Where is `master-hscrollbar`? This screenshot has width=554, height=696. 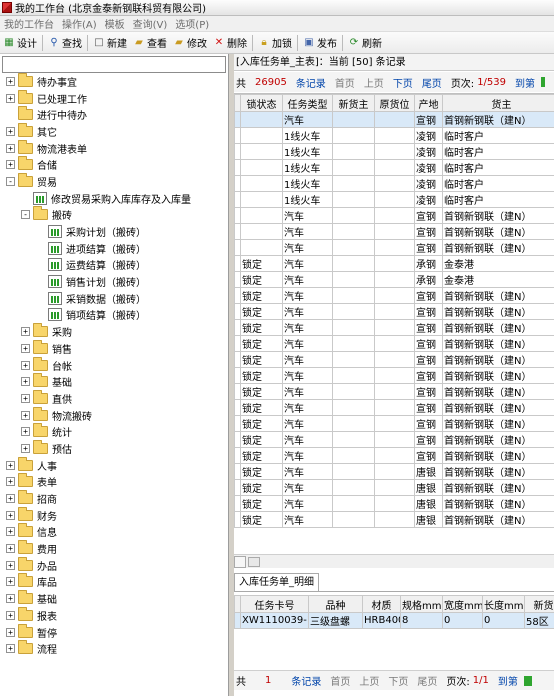 master-hscrollbar is located at coordinates (394, 561).